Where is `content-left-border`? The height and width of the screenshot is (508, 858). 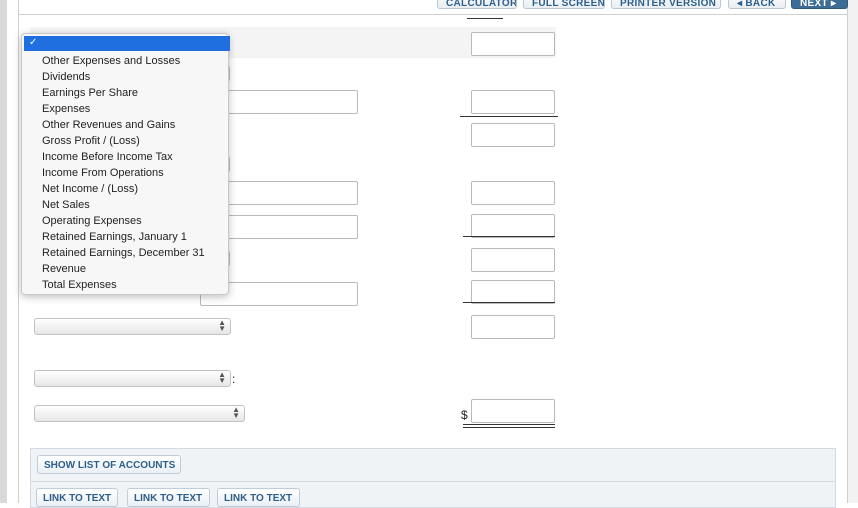 content-left-border is located at coordinates (18, 251).